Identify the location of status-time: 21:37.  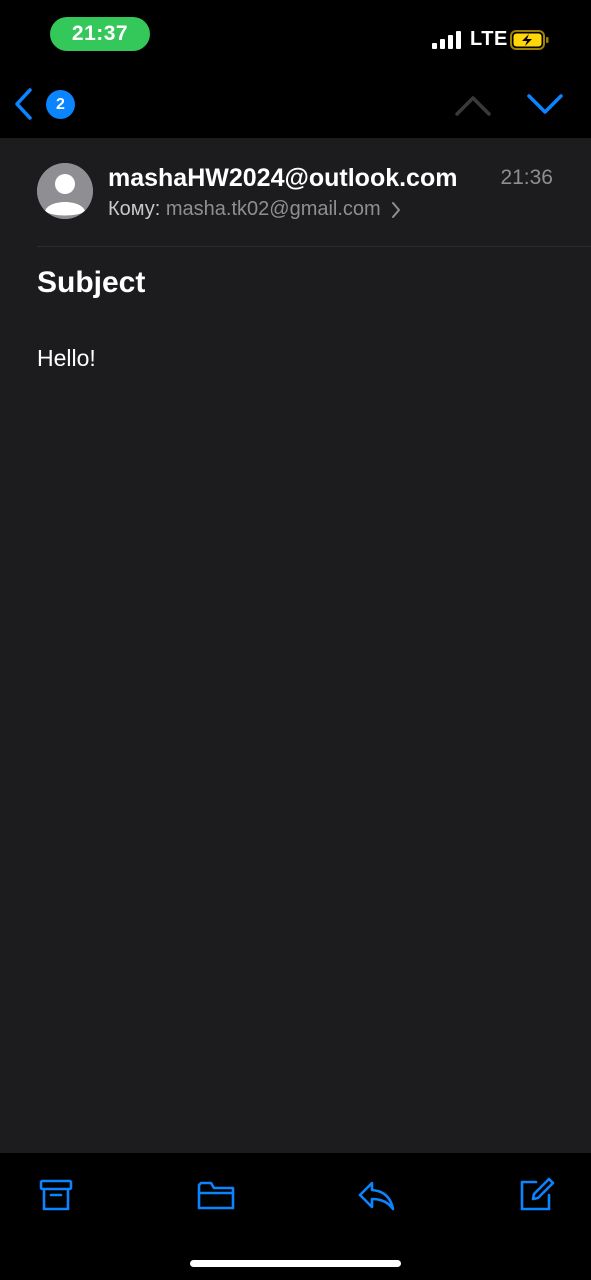
(100, 34).